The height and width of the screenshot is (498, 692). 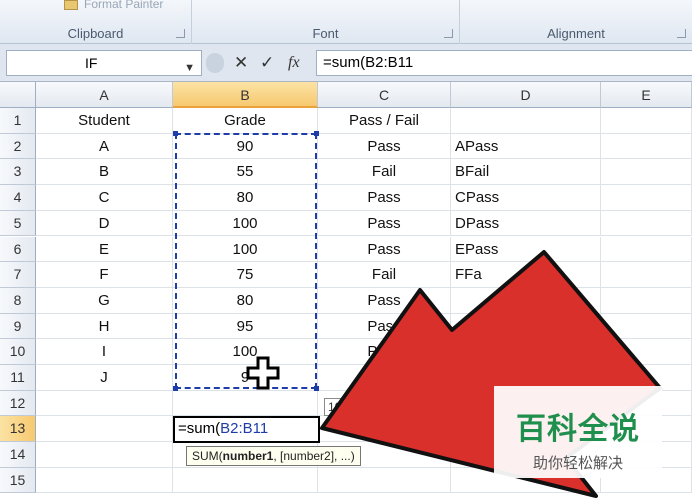 What do you see at coordinates (104, 198) in the screenshot?
I see `student-cell: C` at bounding box center [104, 198].